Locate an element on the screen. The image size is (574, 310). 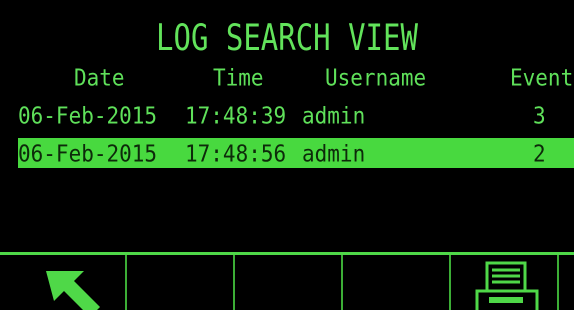
page-title: LOG SEARCH VIEW is located at coordinates (287, 37).